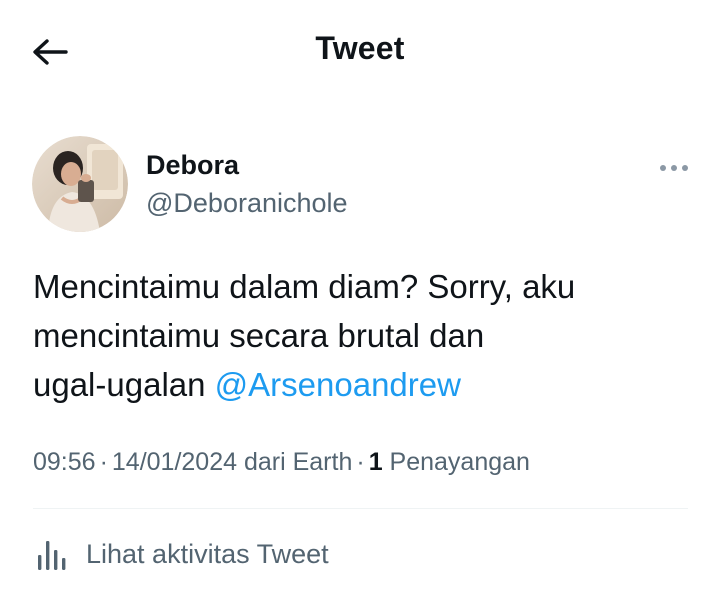 This screenshot has height=592, width=720. Describe the element at coordinates (298, 462) in the screenshot. I see `tweet-source: dari Earth` at that location.